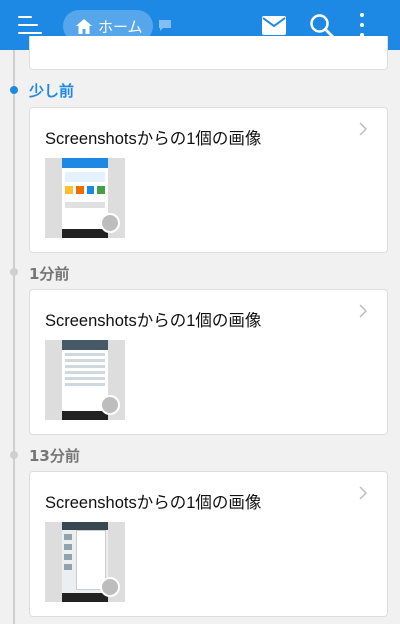 This screenshot has width=400, height=624. Describe the element at coordinates (49, 274) in the screenshot. I see `section-label: 1分前` at that location.